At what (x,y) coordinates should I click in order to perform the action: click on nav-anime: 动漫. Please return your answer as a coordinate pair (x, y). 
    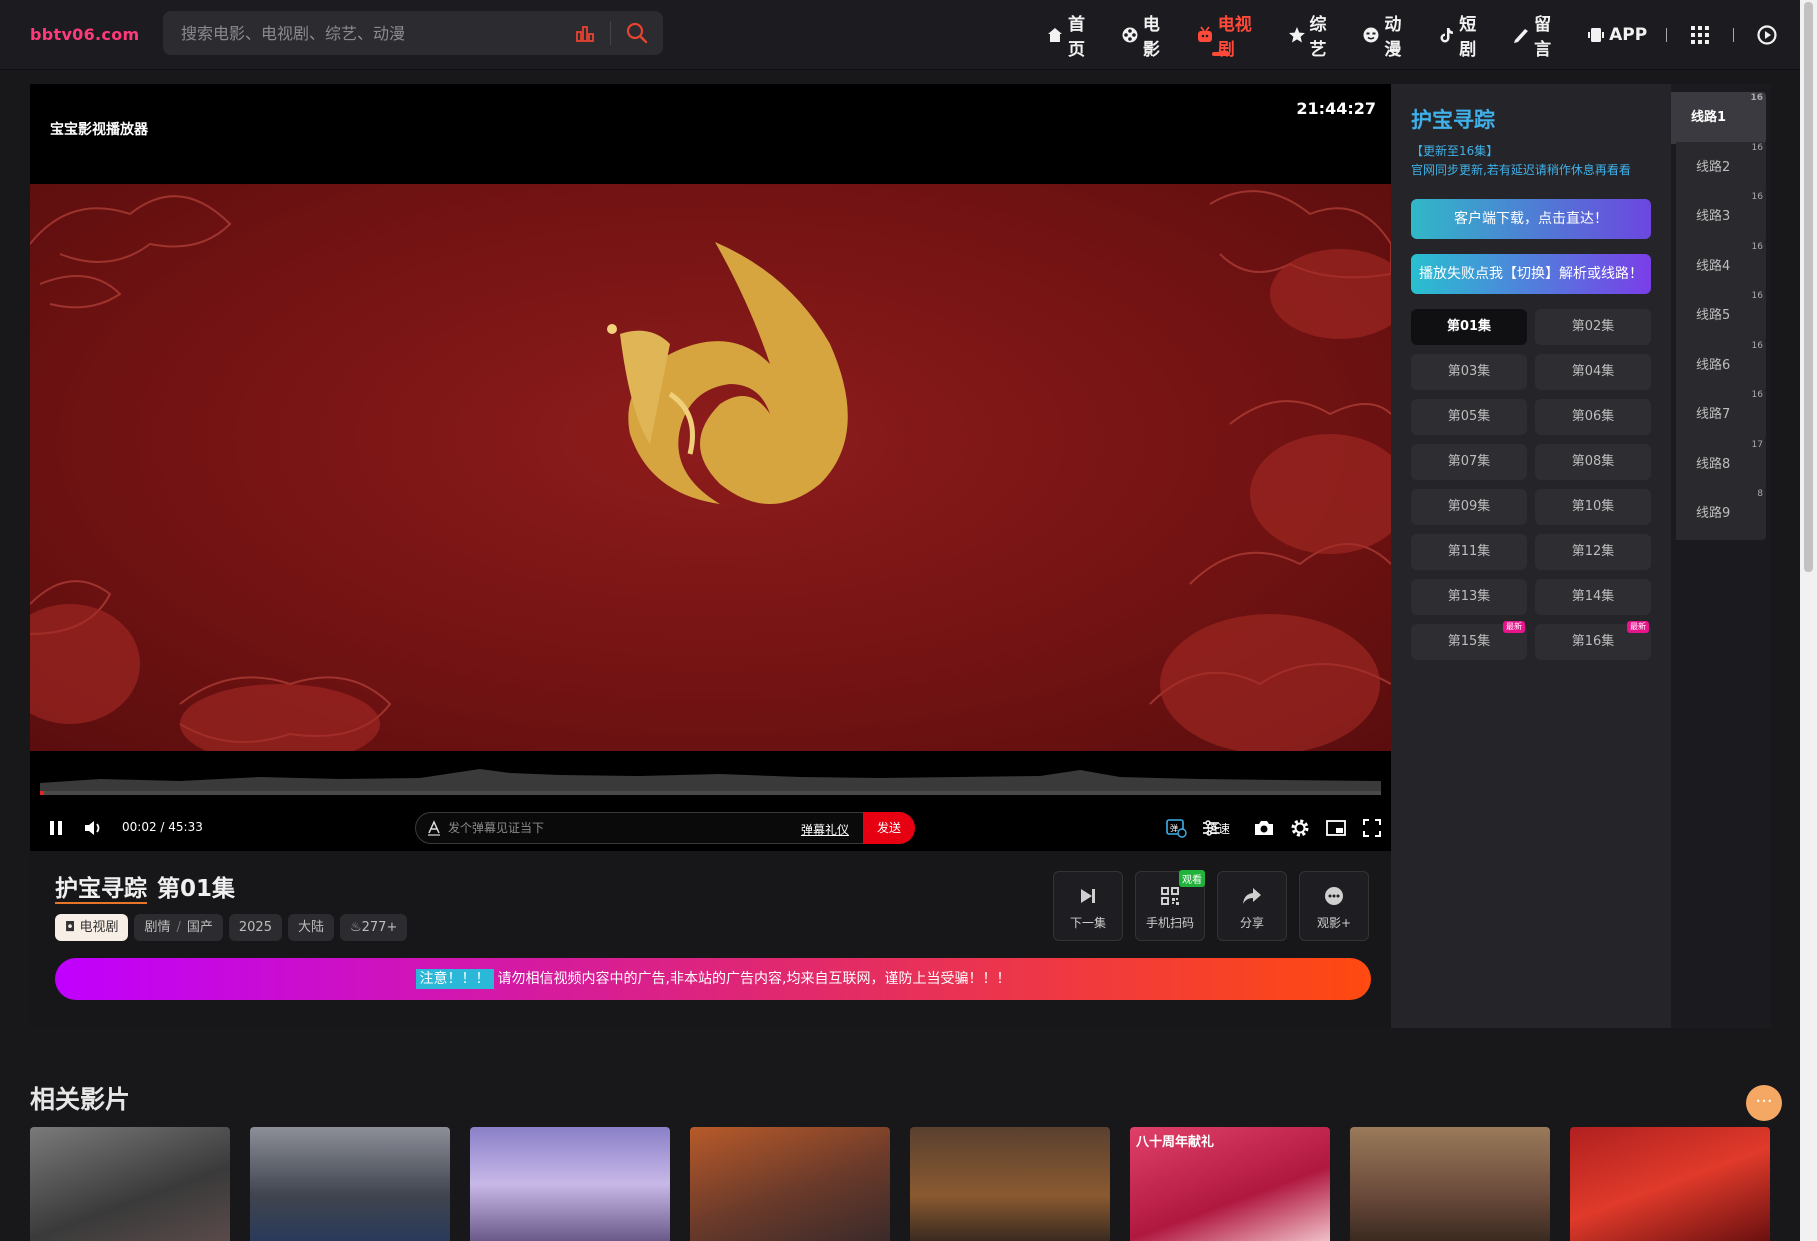
    Looking at the image, I should click on (1390, 37).